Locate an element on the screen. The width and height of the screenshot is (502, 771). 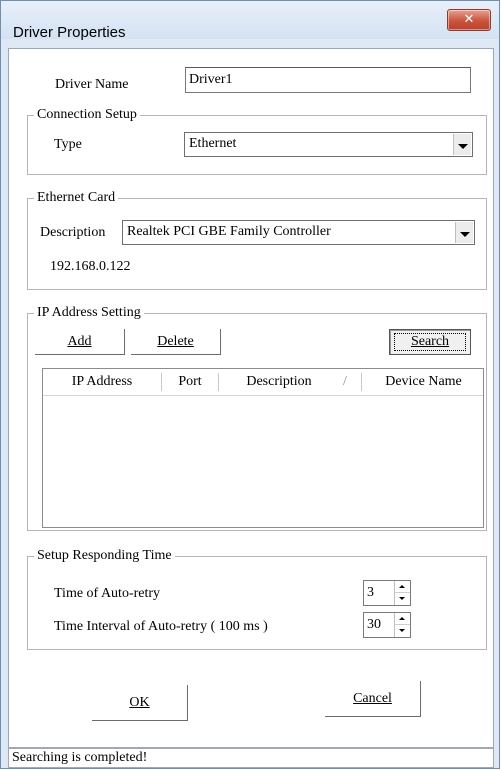
column-device-name: Device Name is located at coordinates (423, 382).